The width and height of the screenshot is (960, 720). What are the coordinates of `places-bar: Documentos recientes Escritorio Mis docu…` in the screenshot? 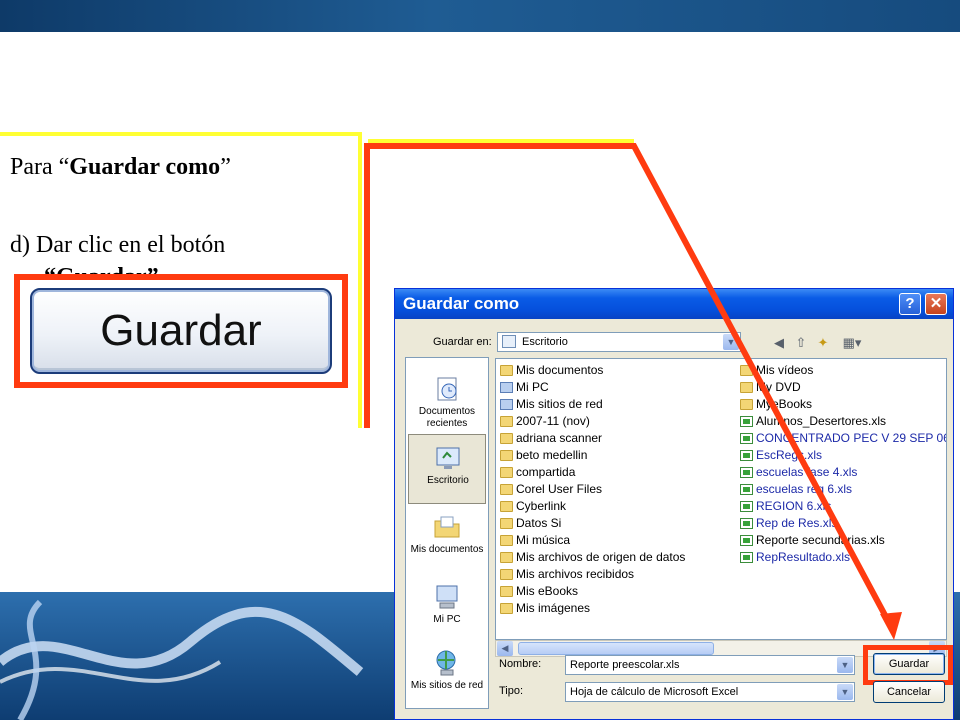 It's located at (447, 533).